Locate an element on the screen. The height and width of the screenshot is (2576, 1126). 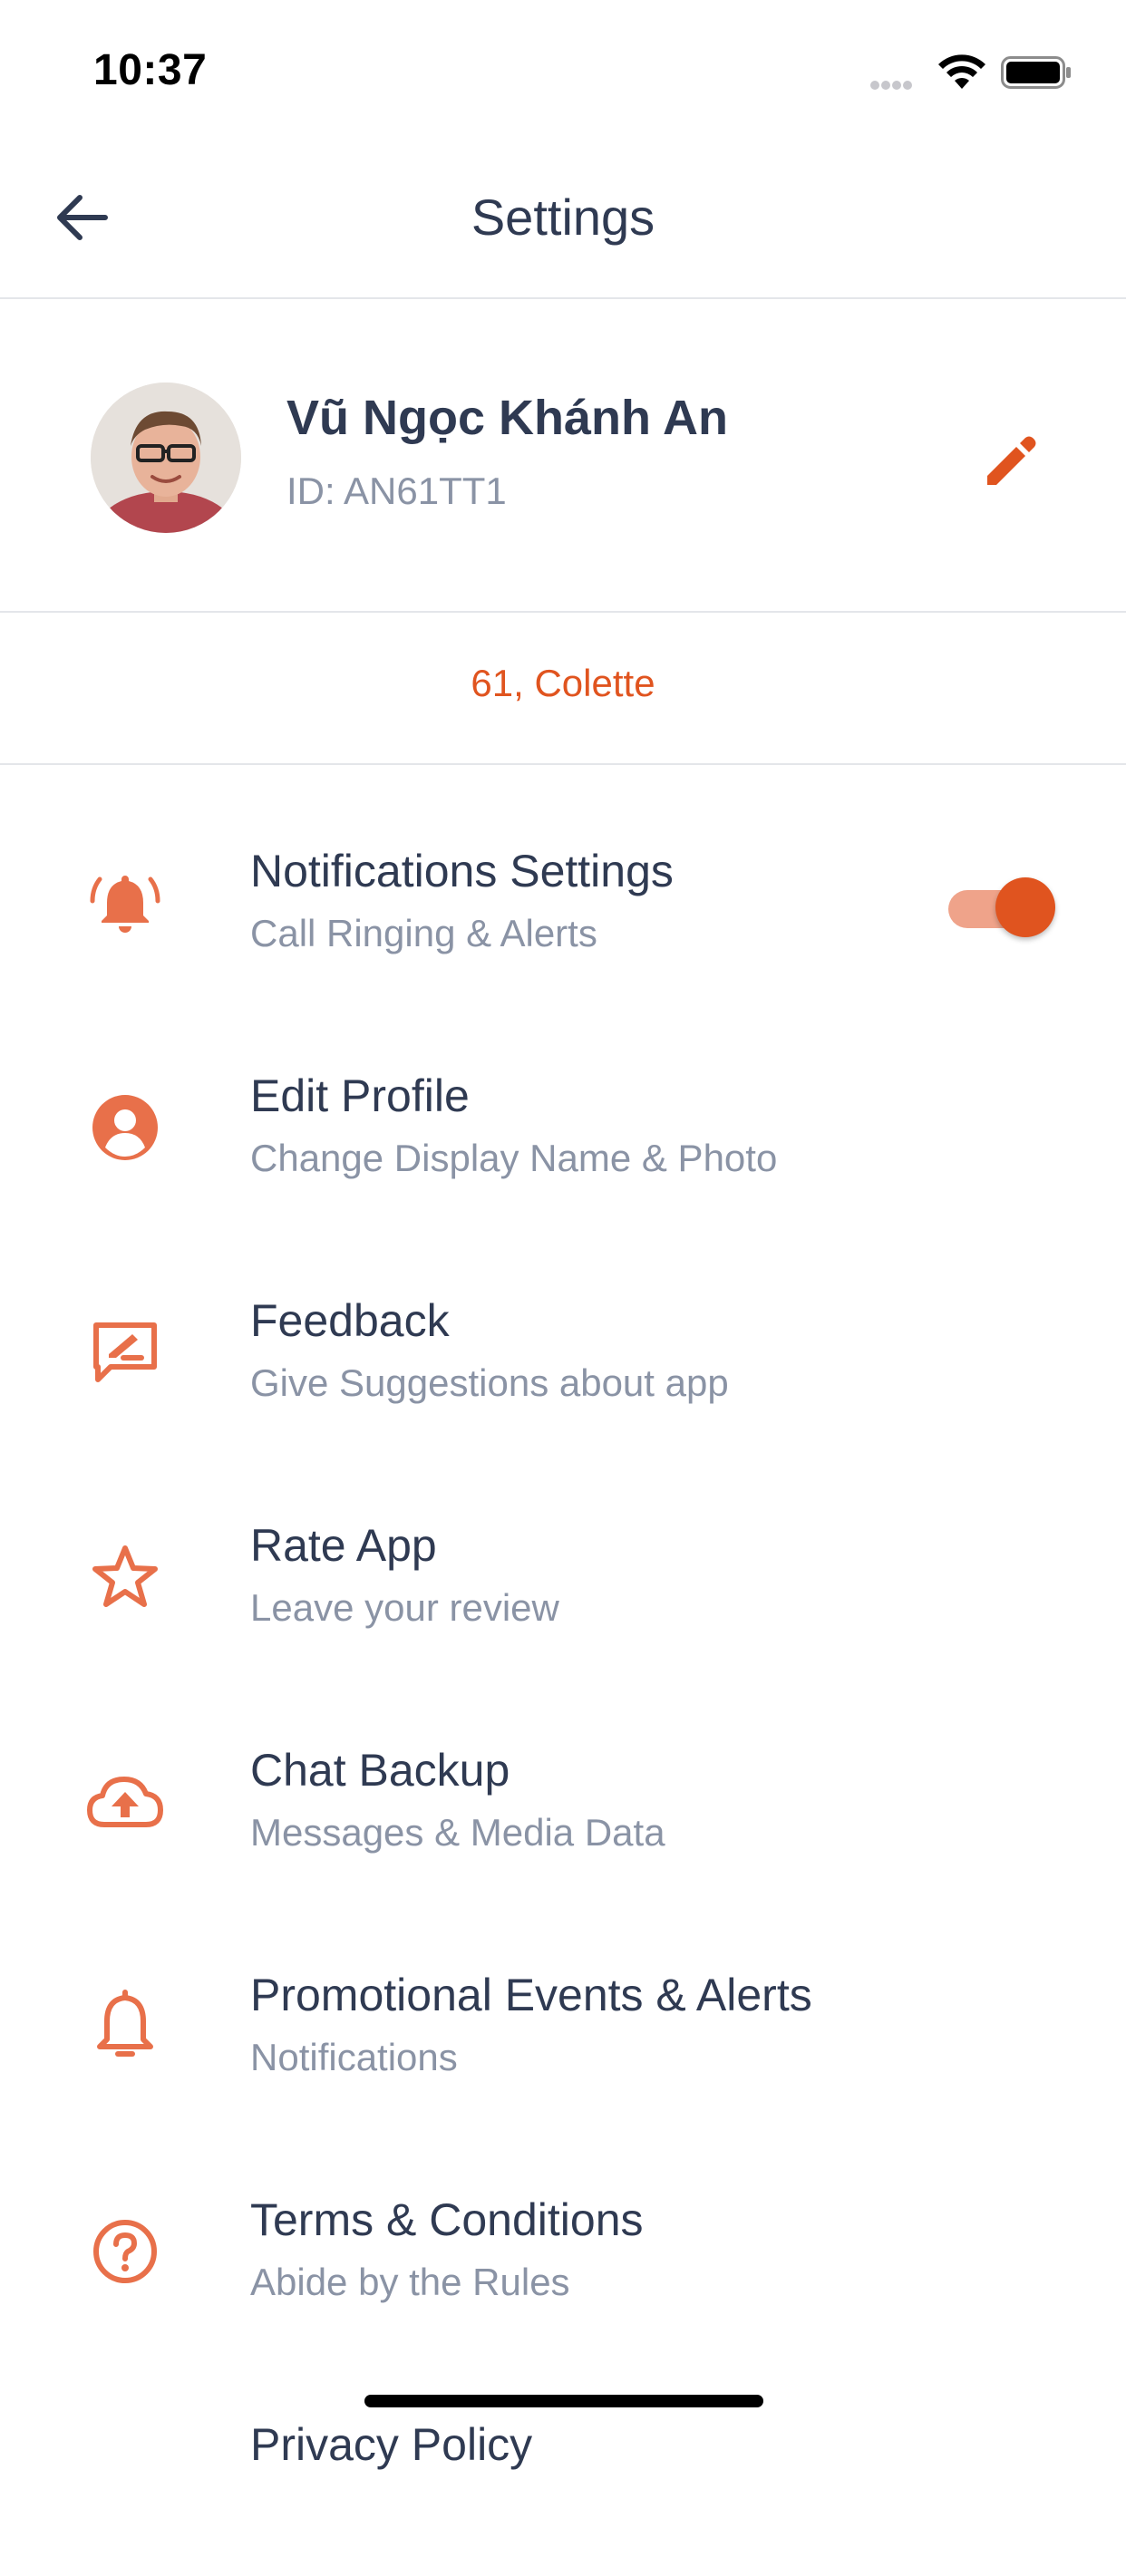
user-circle-icon is located at coordinates (125, 1127).